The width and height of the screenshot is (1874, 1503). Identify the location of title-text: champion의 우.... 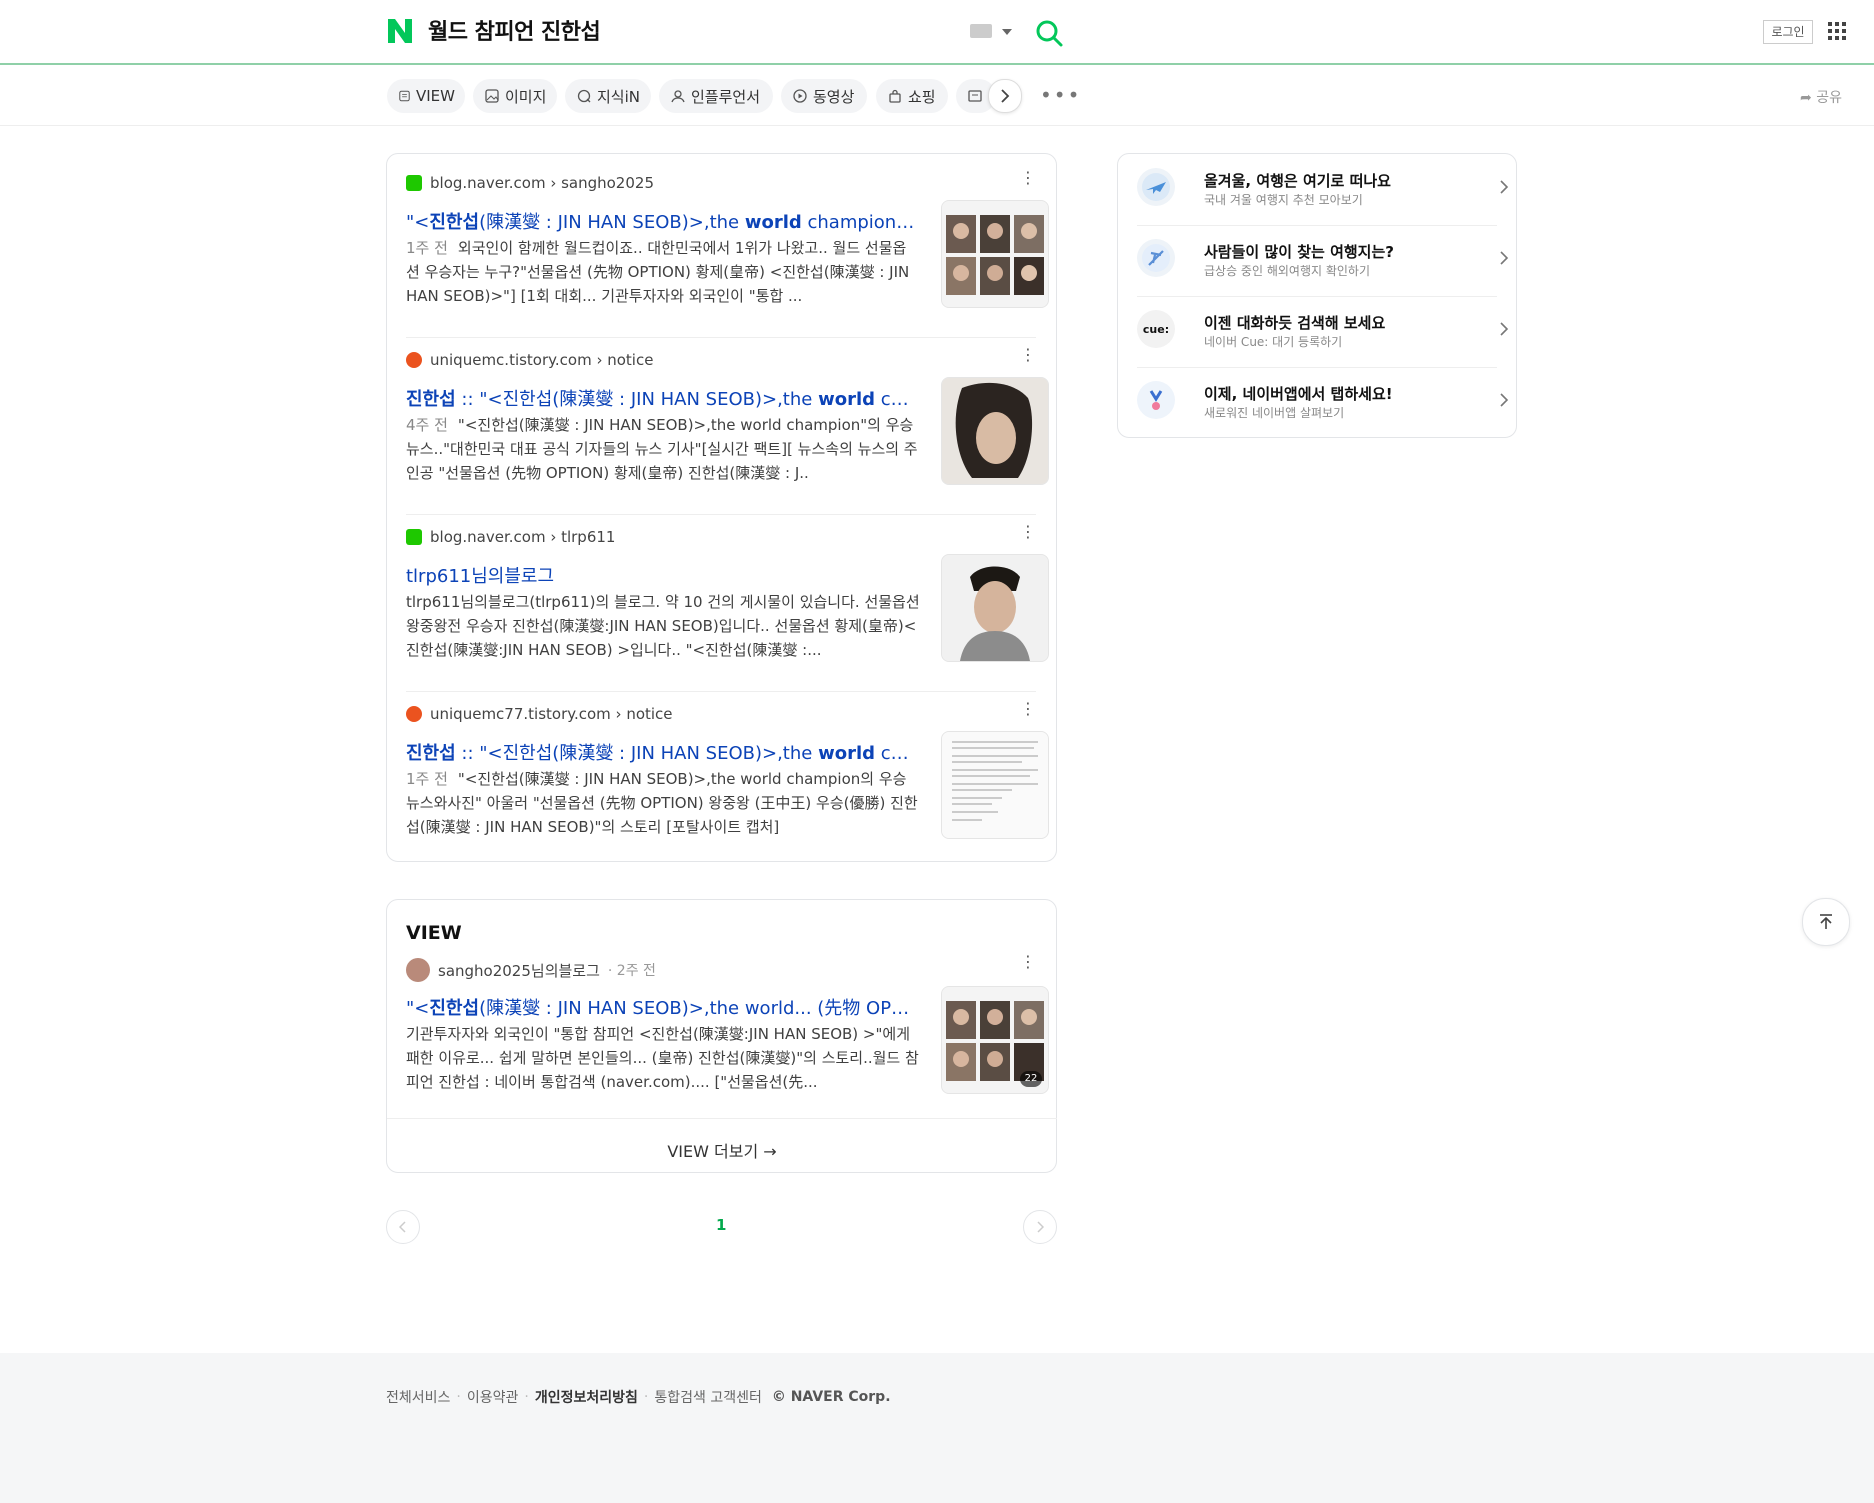
(864, 222).